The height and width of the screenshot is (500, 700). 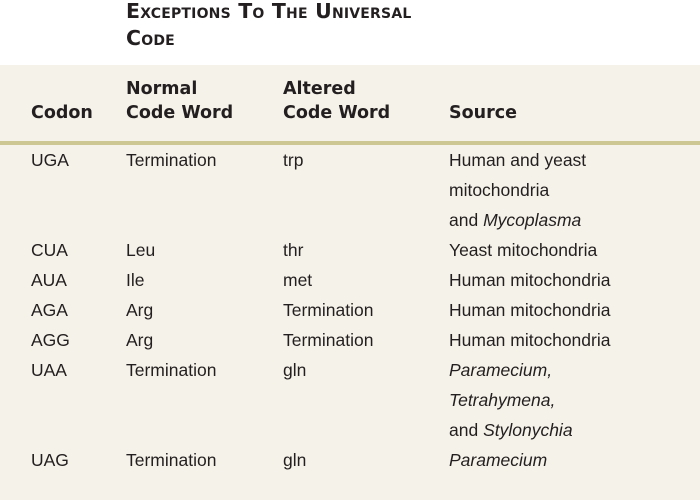 What do you see at coordinates (269, 25) in the screenshot?
I see `page-title: Exceptions to the Universal Code` at bounding box center [269, 25].